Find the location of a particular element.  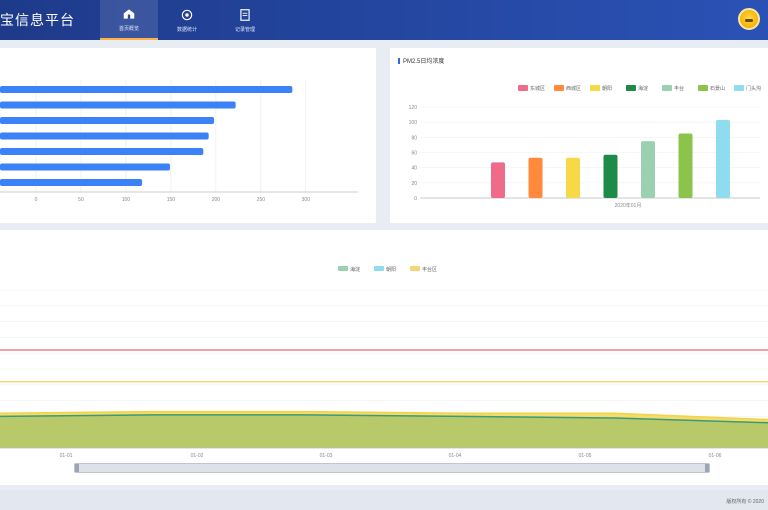

legend-label: 丰台 is located at coordinates (679, 88).